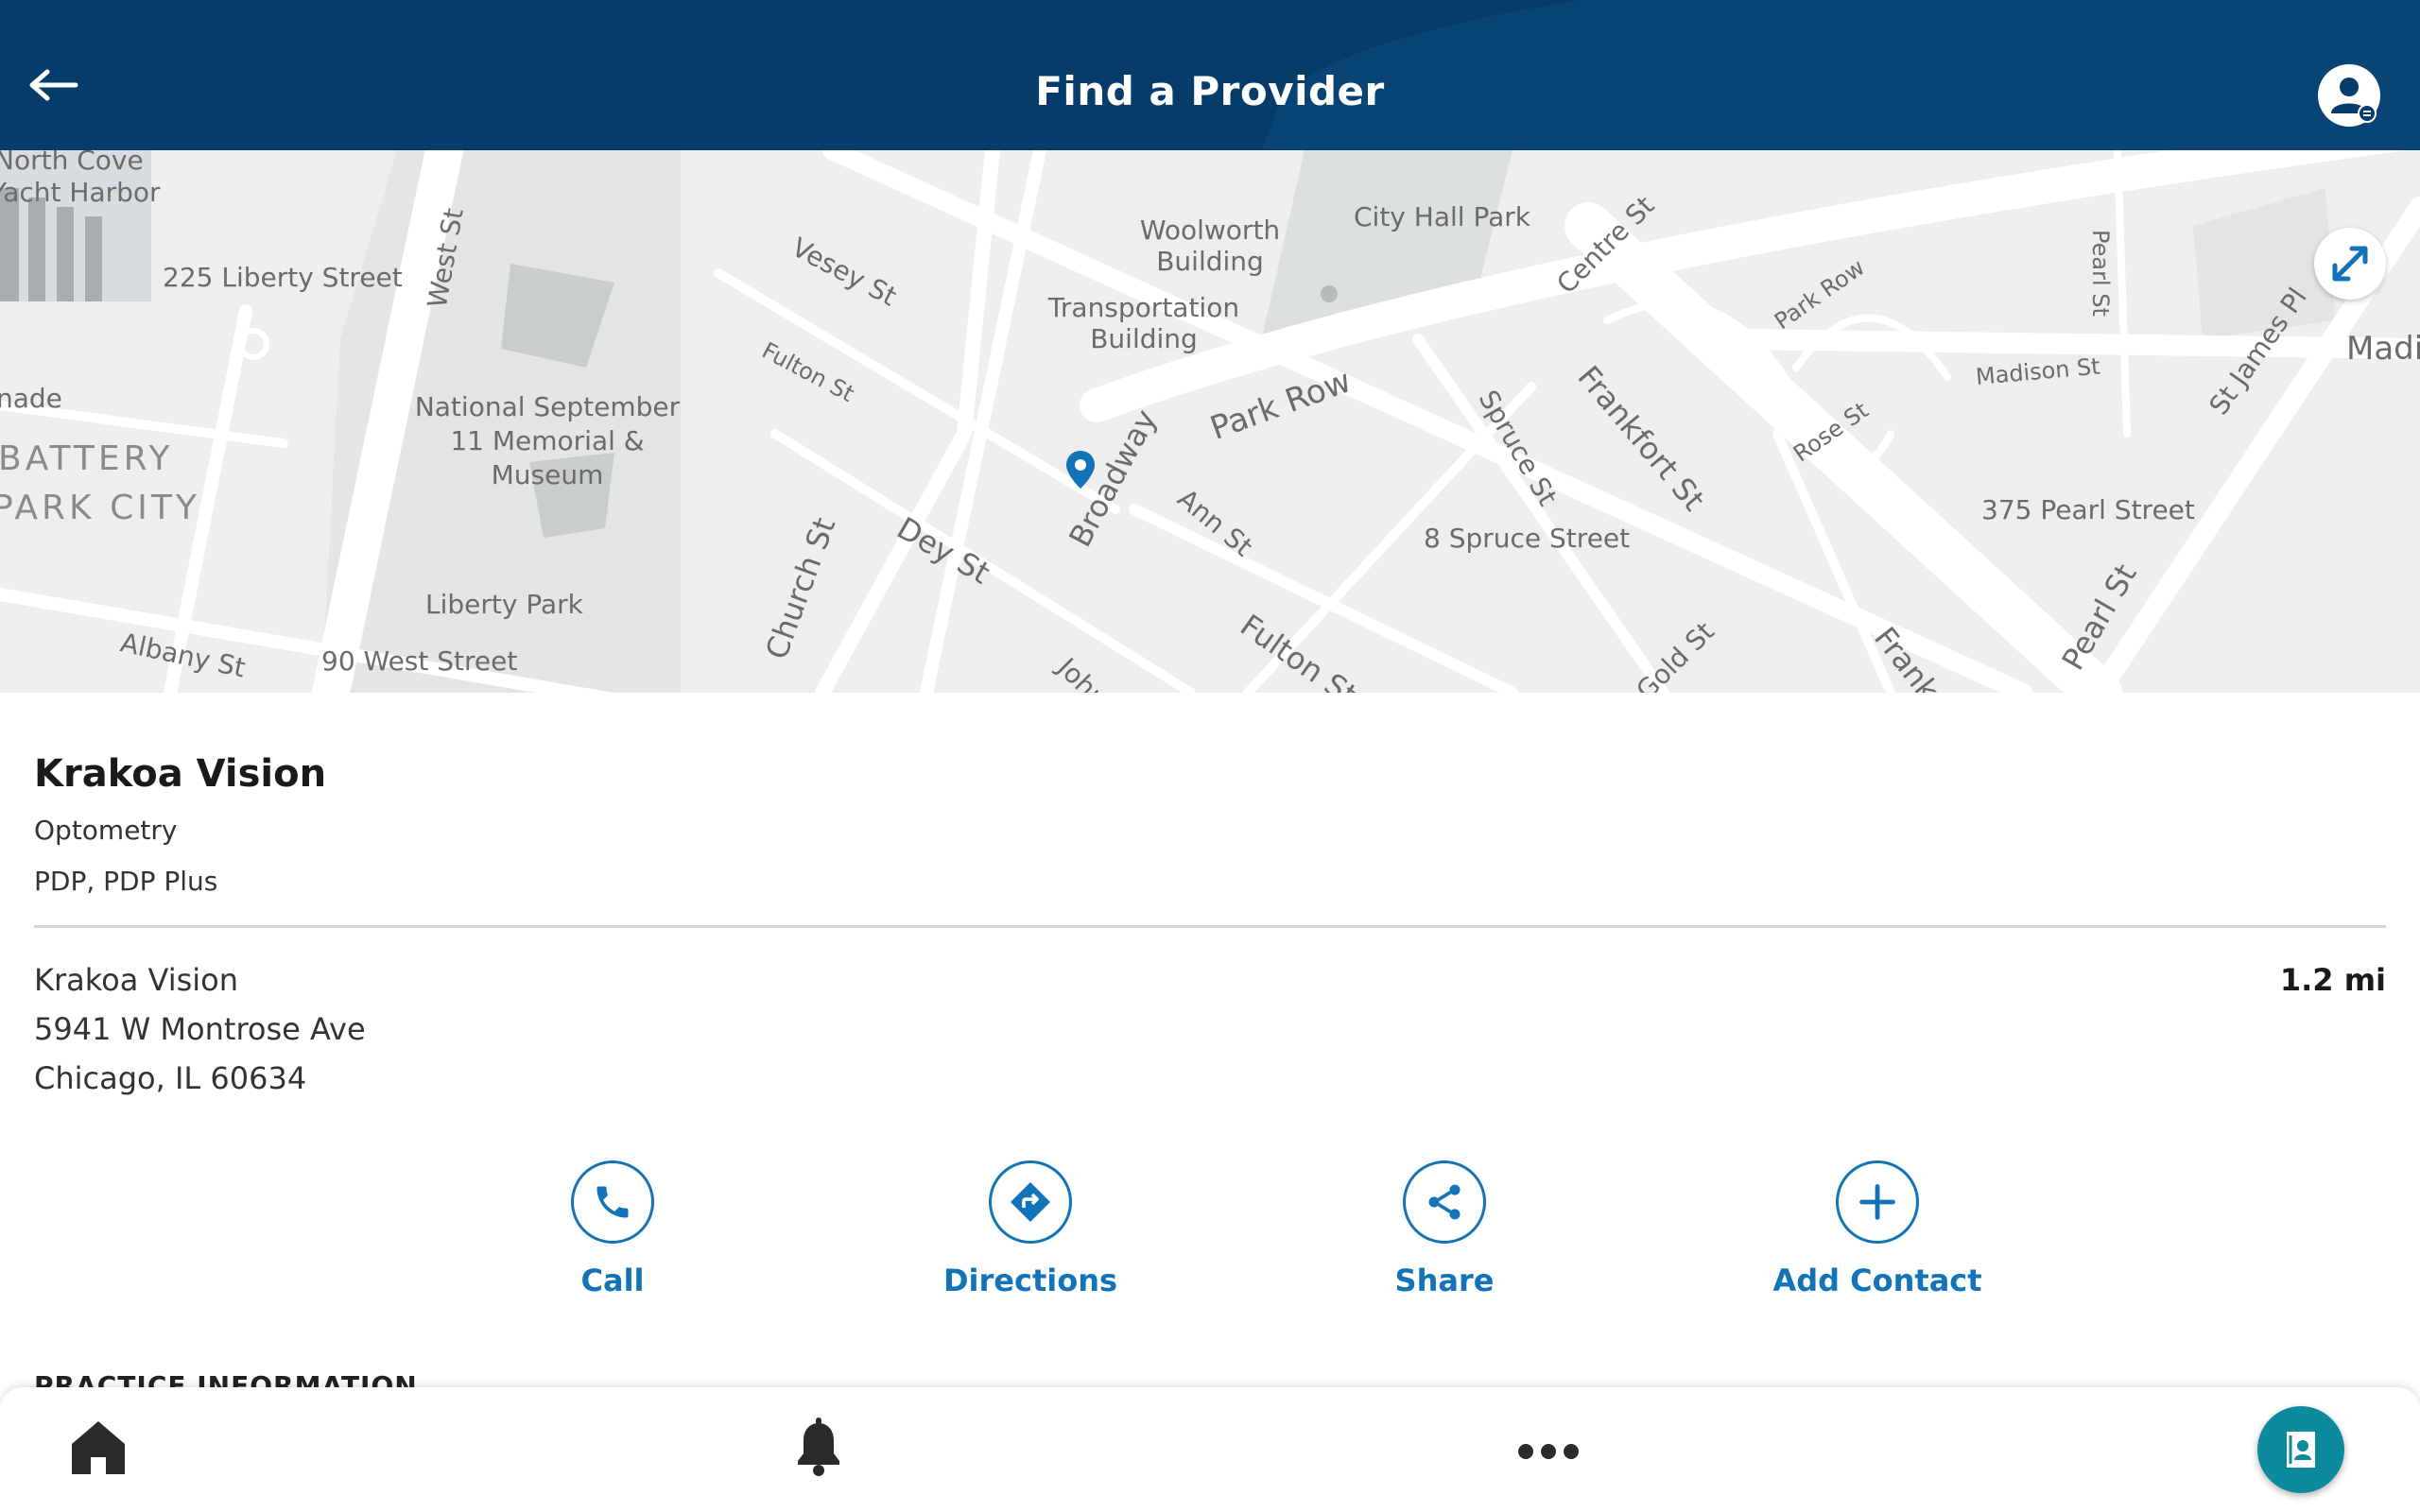 This screenshot has width=2420, height=1512. What do you see at coordinates (1548, 1449) in the screenshot?
I see `more-icon` at bounding box center [1548, 1449].